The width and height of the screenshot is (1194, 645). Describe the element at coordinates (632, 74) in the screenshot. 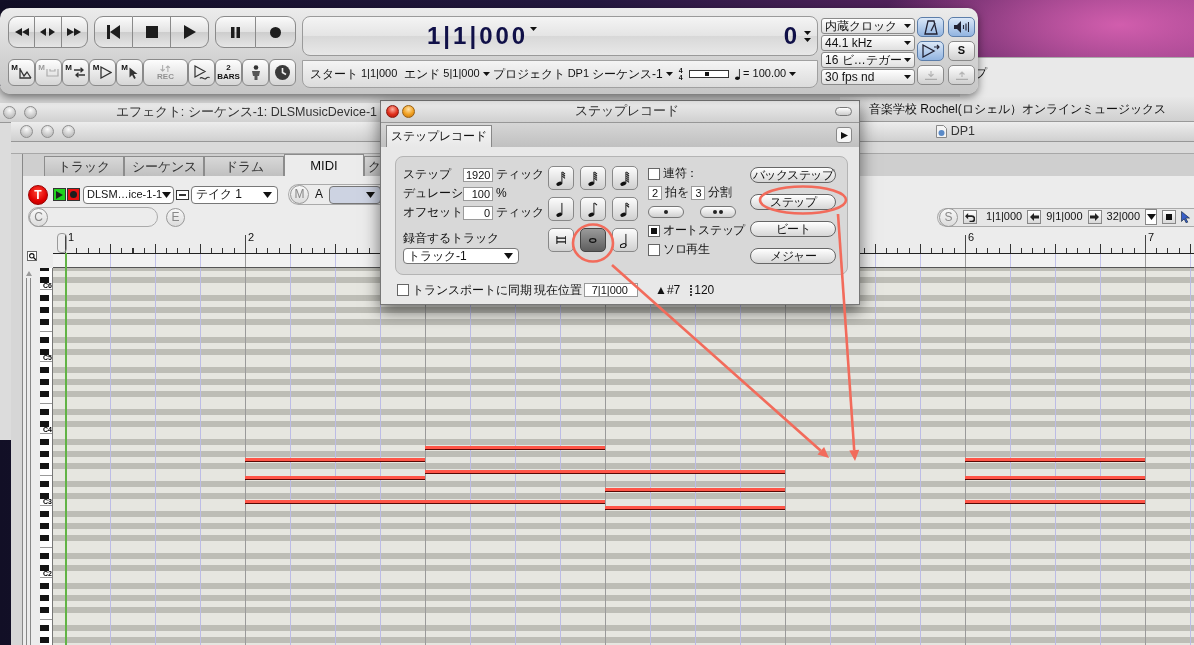

I see `sequence-menu: シーケンス-1` at that location.